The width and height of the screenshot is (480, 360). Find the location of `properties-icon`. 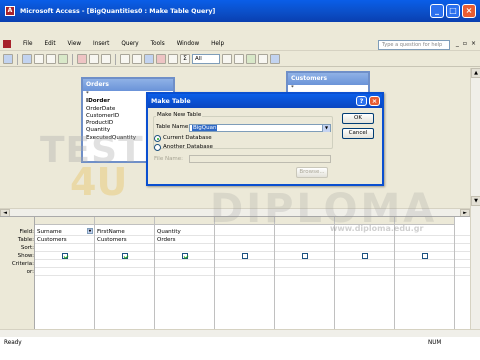

properties-icon is located at coordinates (227, 59).